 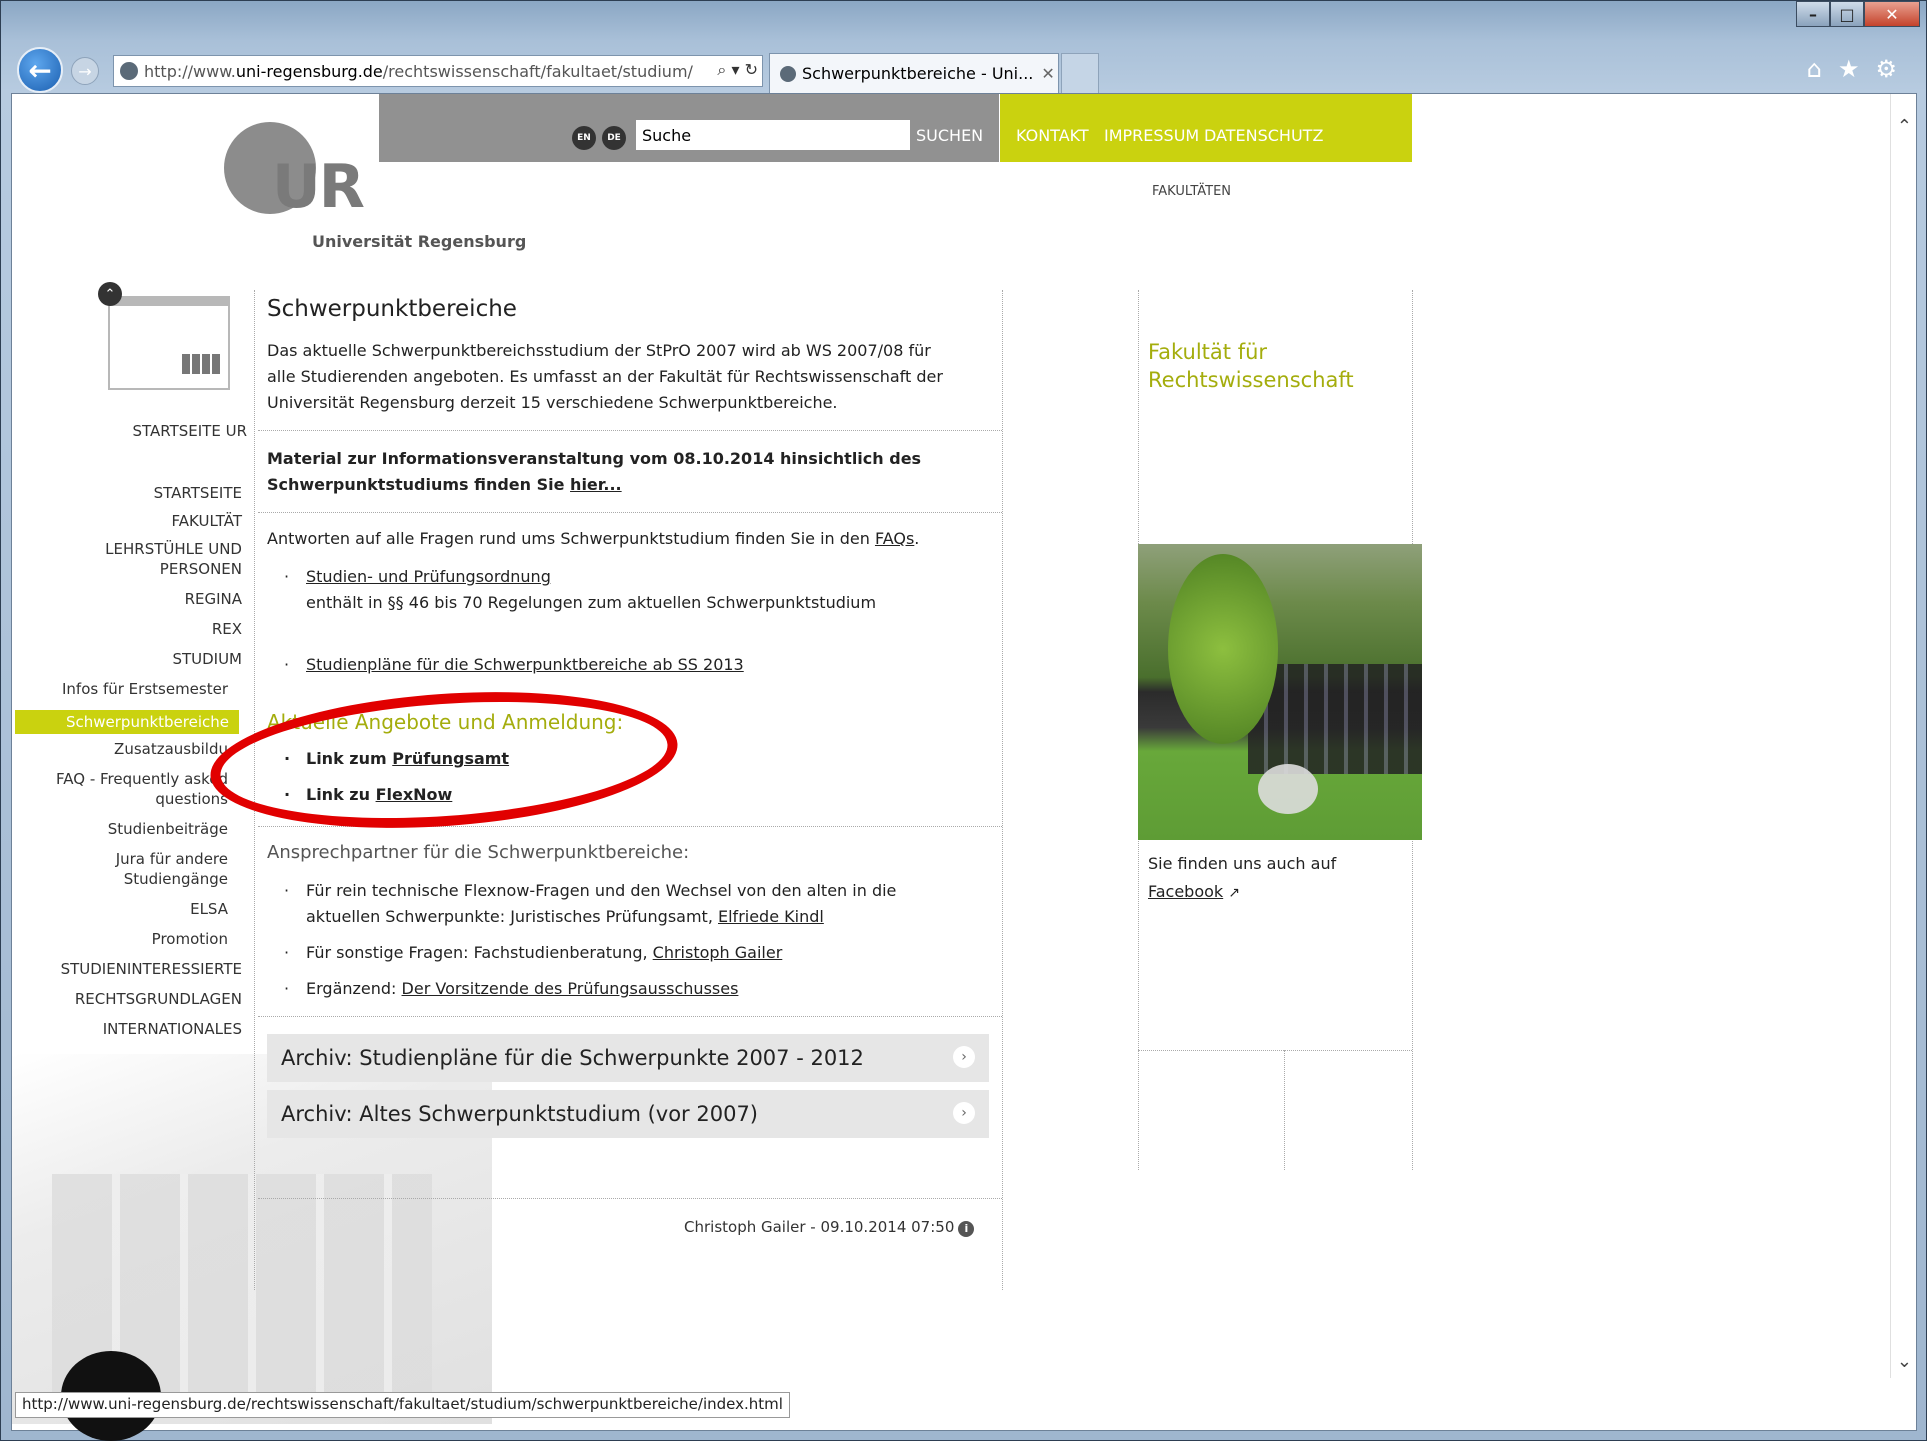 What do you see at coordinates (120, 779) in the screenshot?
I see `nav-faq: FAQ - Frequently asked` at bounding box center [120, 779].